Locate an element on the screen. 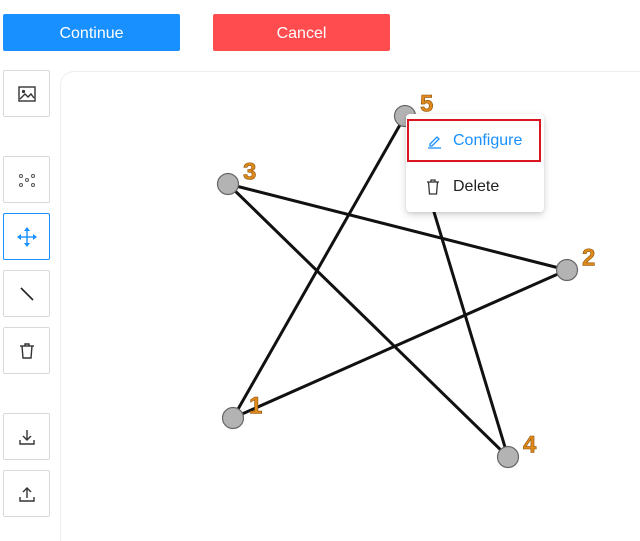 This screenshot has height=541, width=640. delete-menu-item: Delete is located at coordinates (475, 187).